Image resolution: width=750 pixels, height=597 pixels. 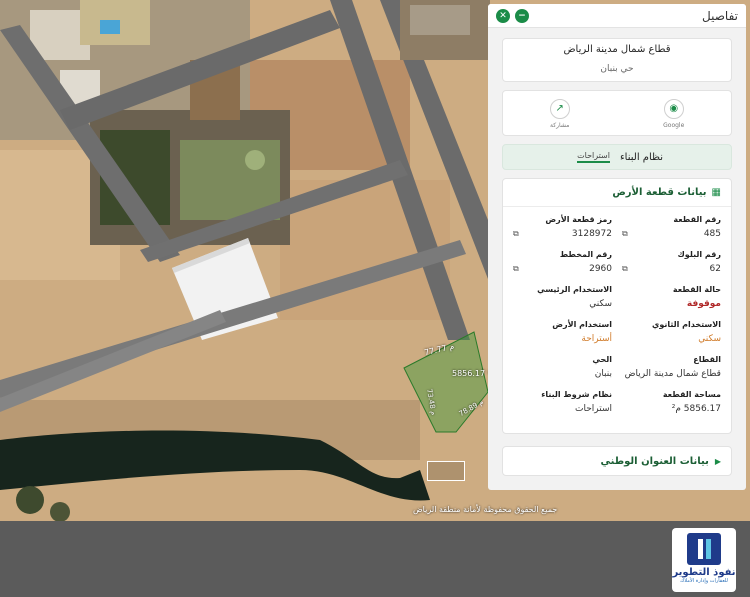 I want to click on google-maps-icon: ◉, so click(x=673, y=109).